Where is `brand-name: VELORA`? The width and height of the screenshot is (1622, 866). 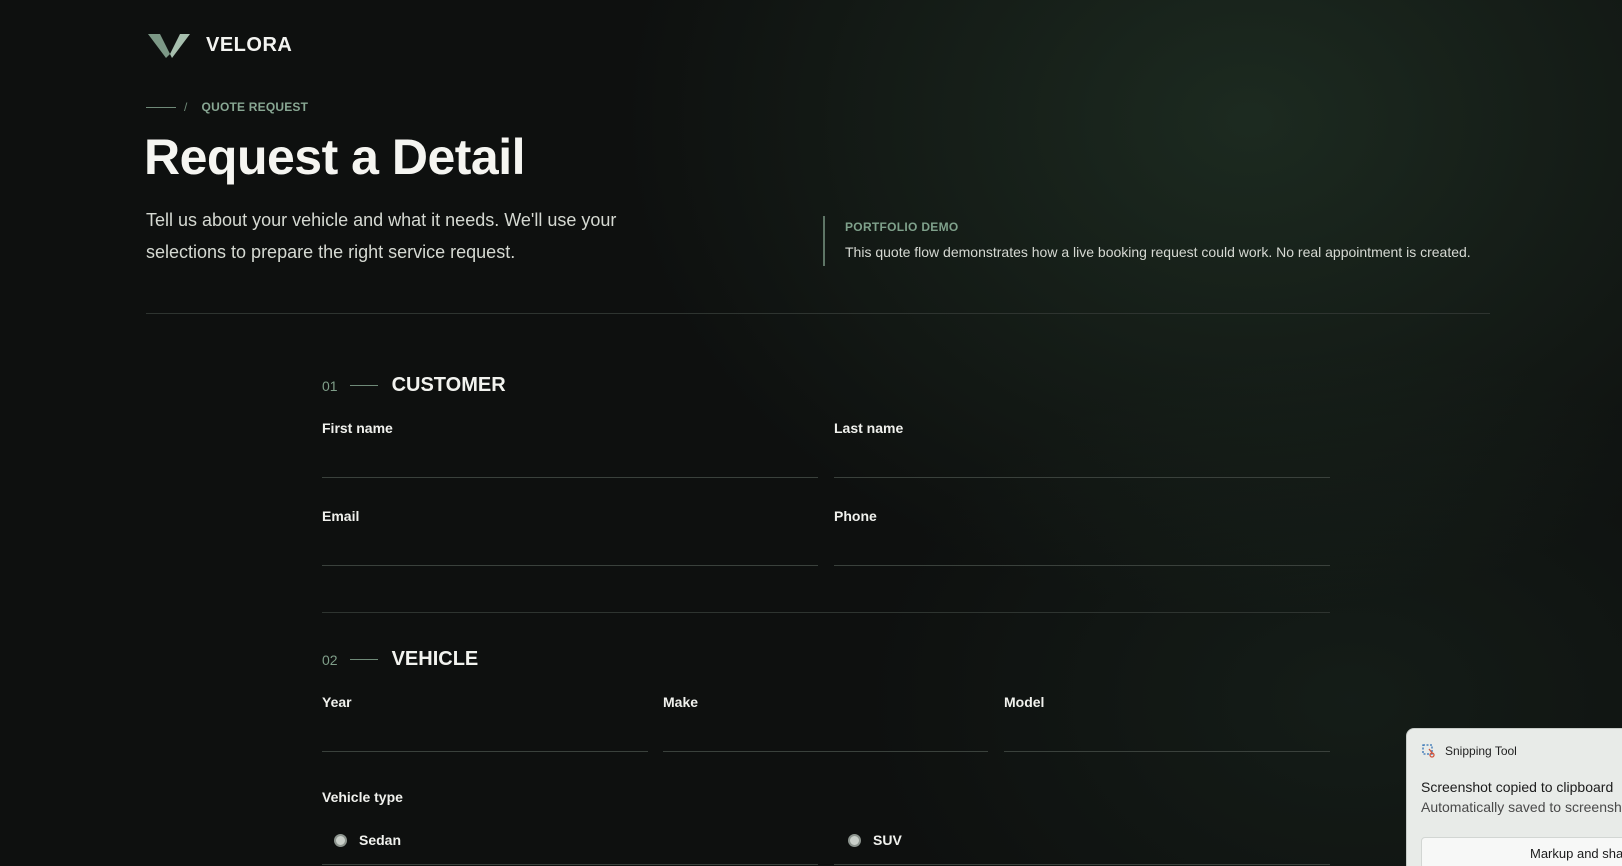
brand-name: VELORA is located at coordinates (249, 44).